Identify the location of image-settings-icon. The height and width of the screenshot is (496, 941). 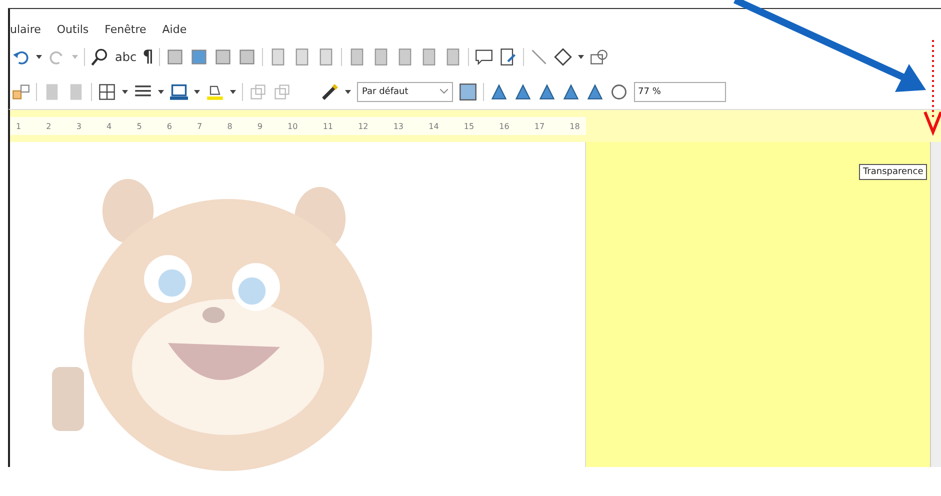
(468, 91).